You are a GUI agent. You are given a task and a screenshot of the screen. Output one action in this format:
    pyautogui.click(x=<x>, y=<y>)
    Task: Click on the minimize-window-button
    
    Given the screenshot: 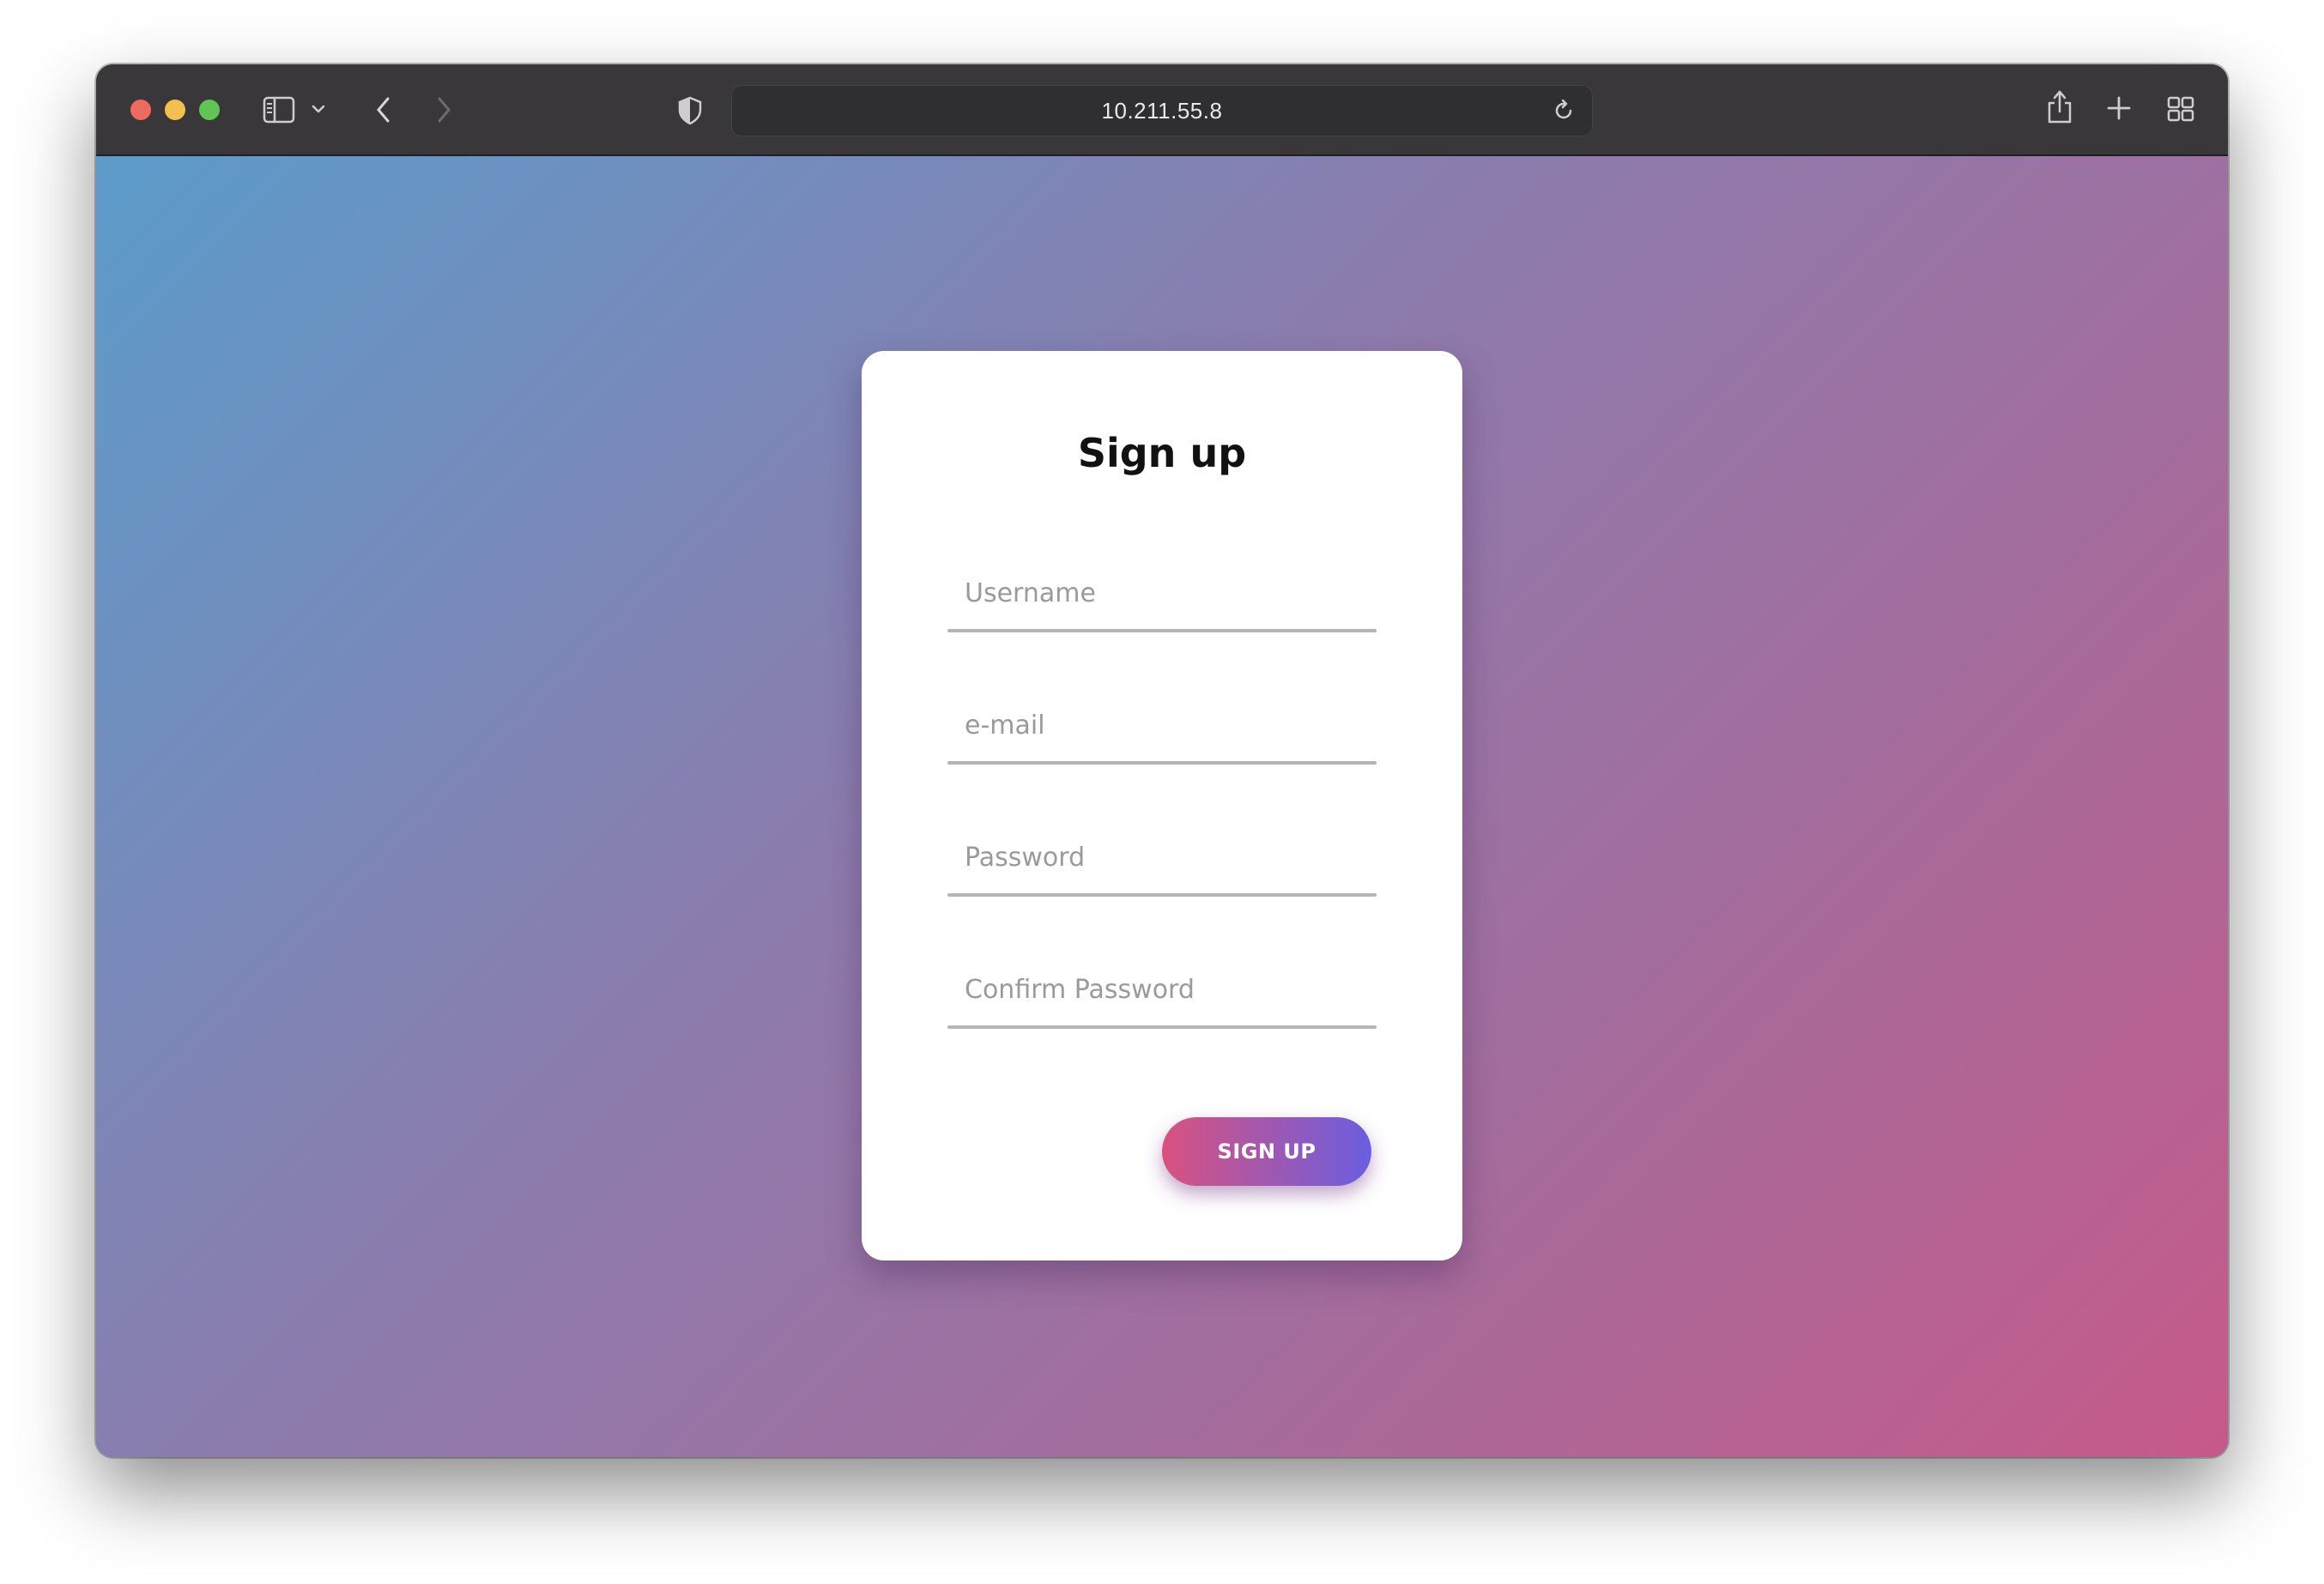 What is the action you would take?
    pyautogui.click(x=175, y=110)
    